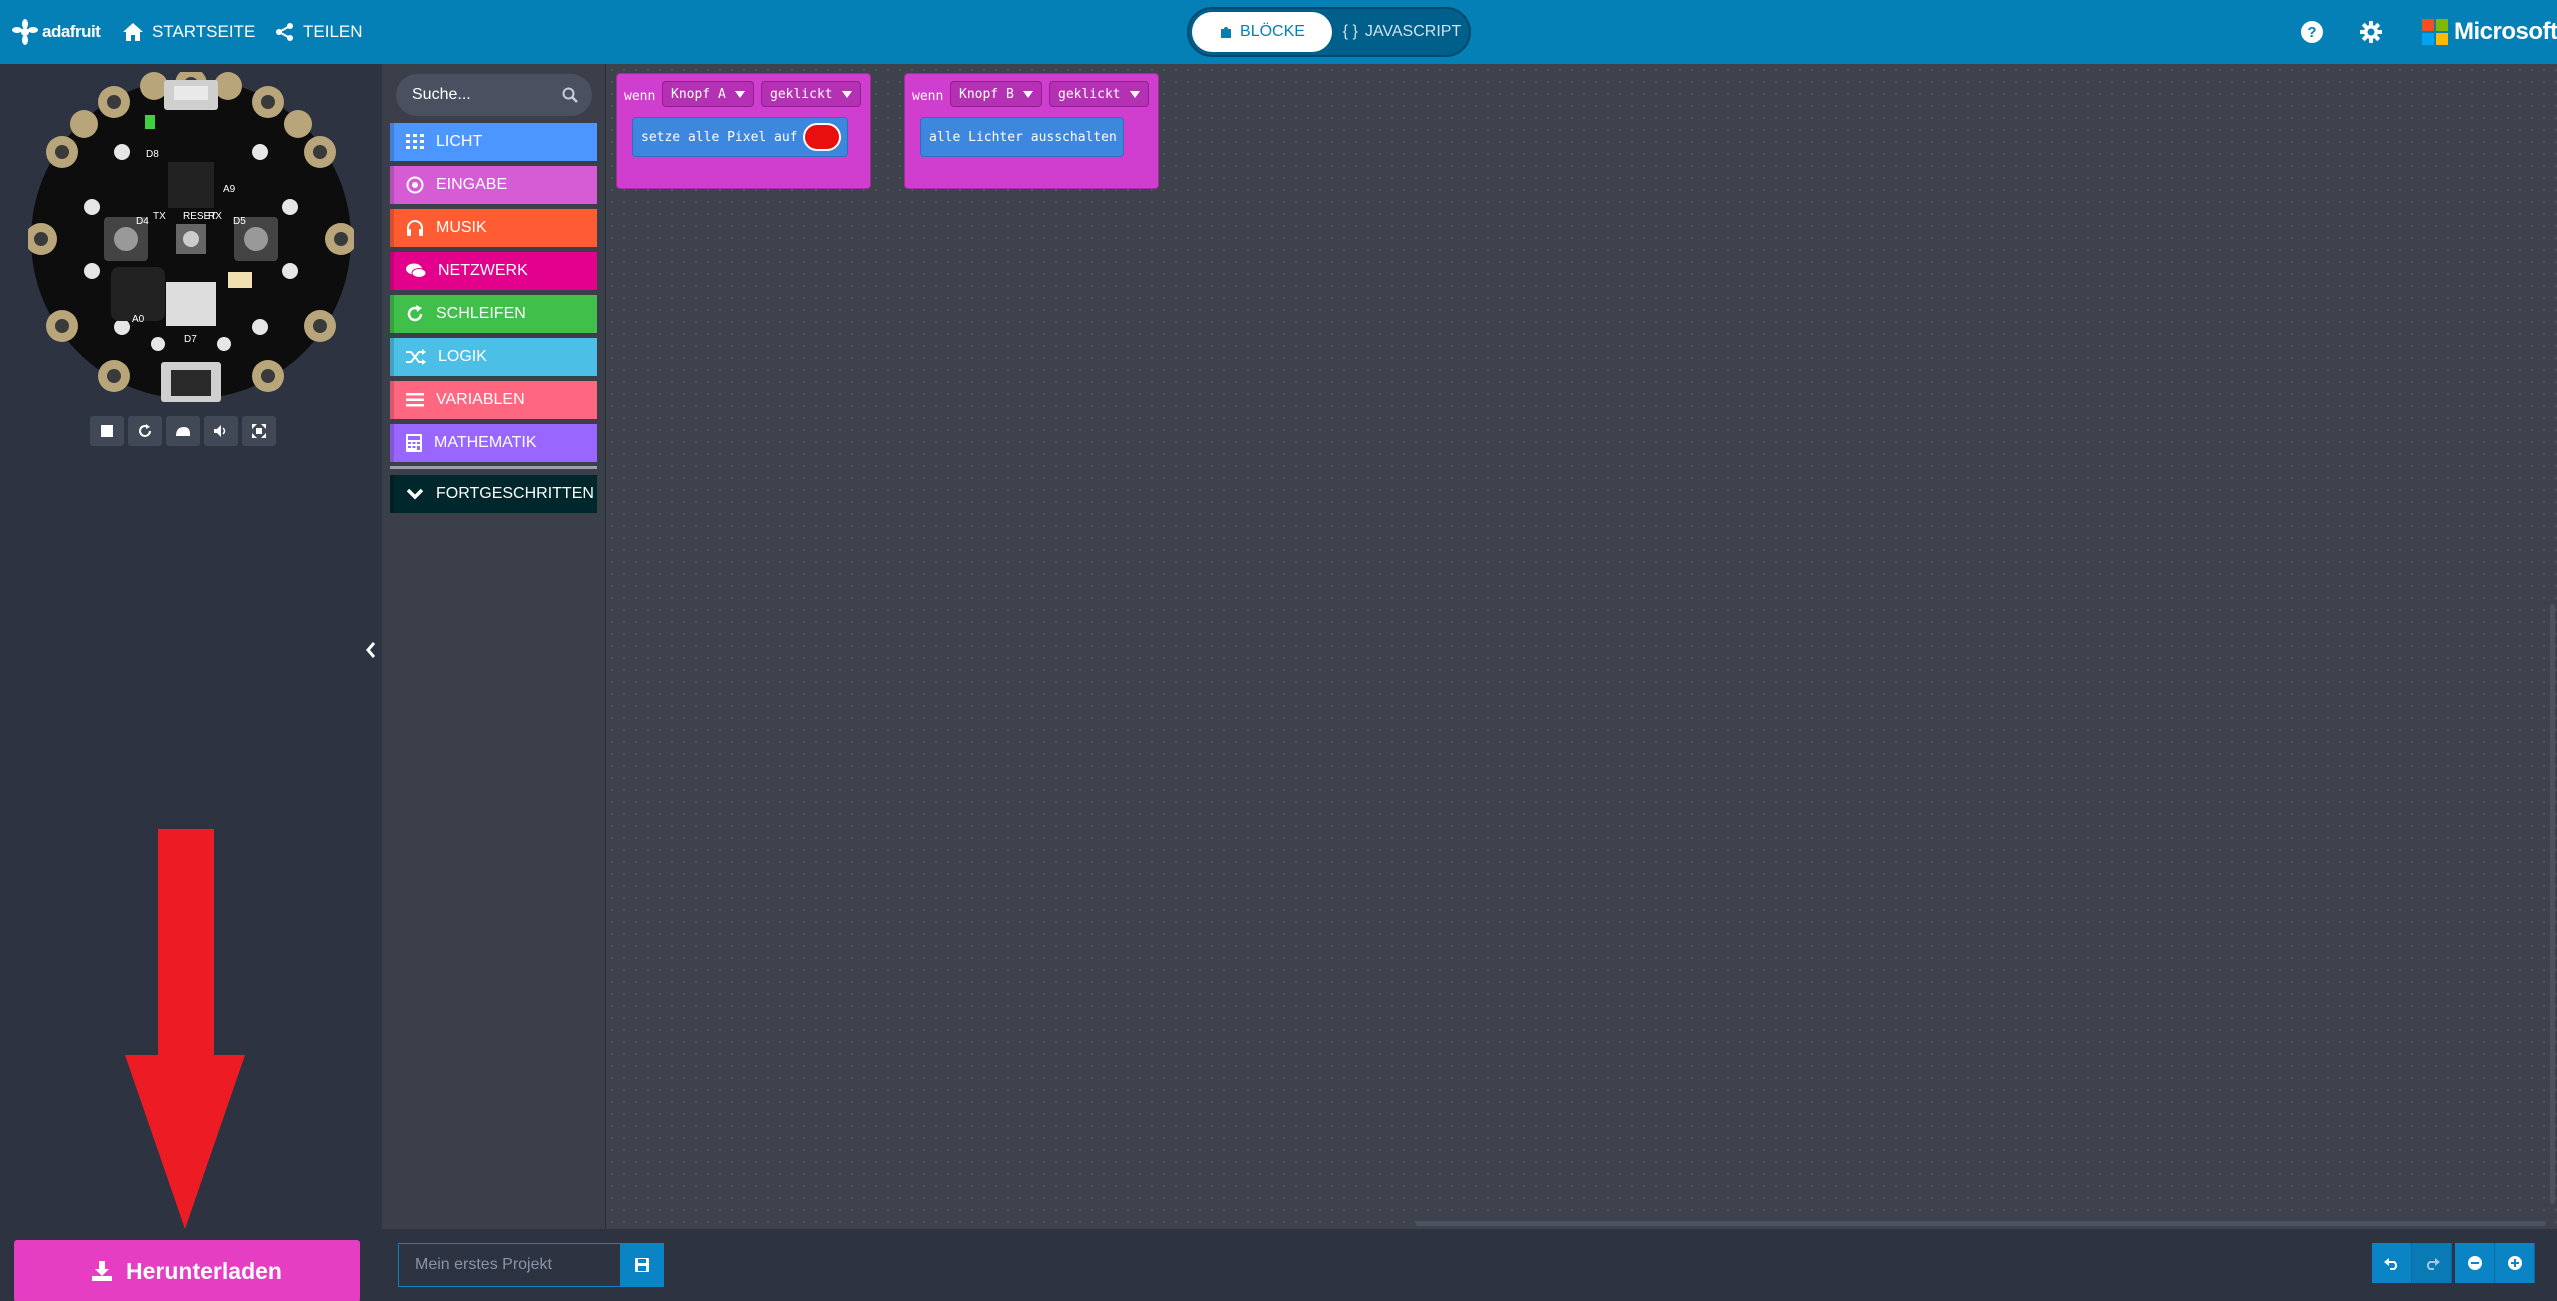 The image size is (2557, 1301). Describe the element at coordinates (472, 184) in the screenshot. I see `category-label: EINGABE` at that location.